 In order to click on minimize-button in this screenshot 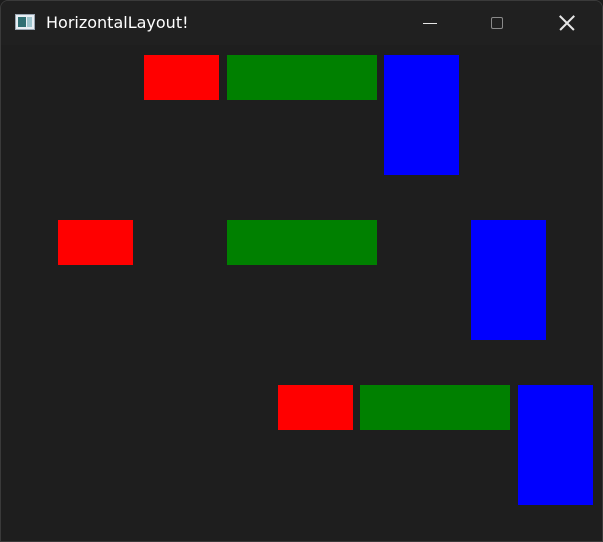, I will do `click(429, 23)`.